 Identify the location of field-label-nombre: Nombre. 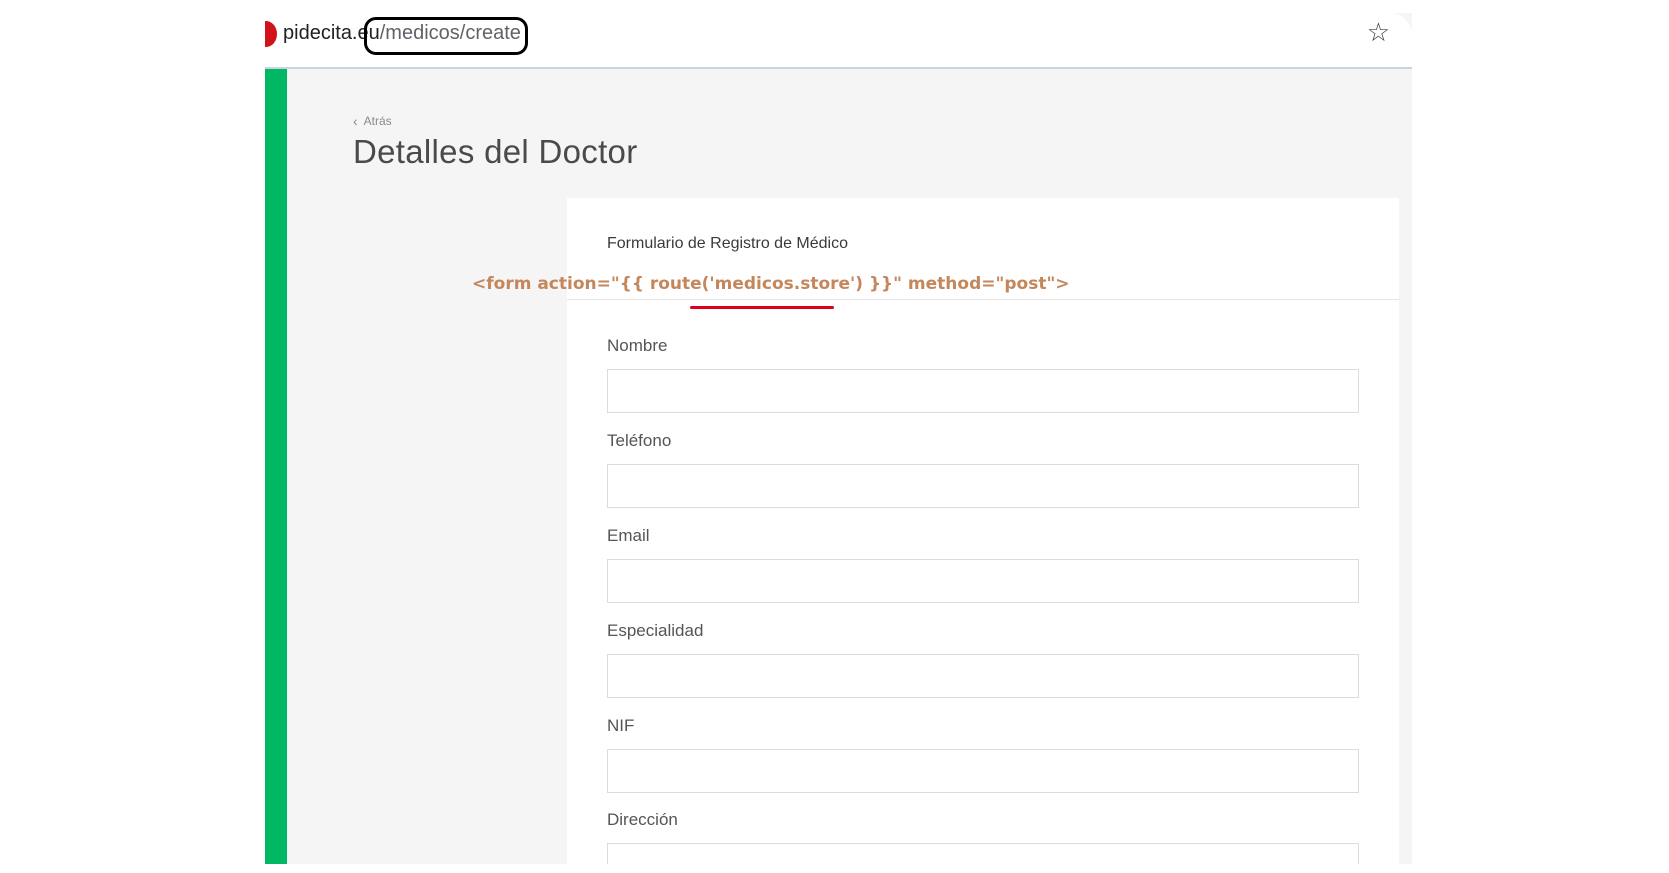
(637, 345).